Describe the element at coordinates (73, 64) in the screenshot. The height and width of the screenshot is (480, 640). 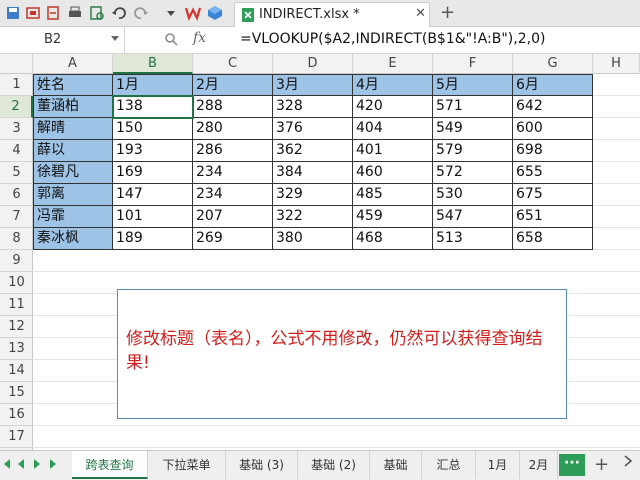
I see `column-header-a: A` at that location.